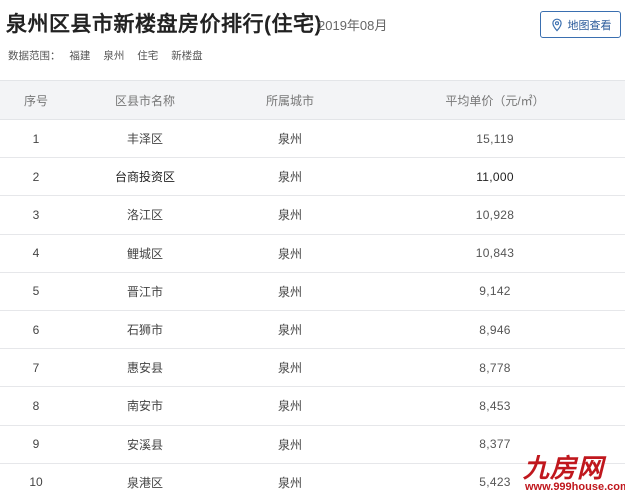 Image resolution: width=625 pixels, height=501 pixels. I want to click on row-district: 南安市, so click(145, 405).